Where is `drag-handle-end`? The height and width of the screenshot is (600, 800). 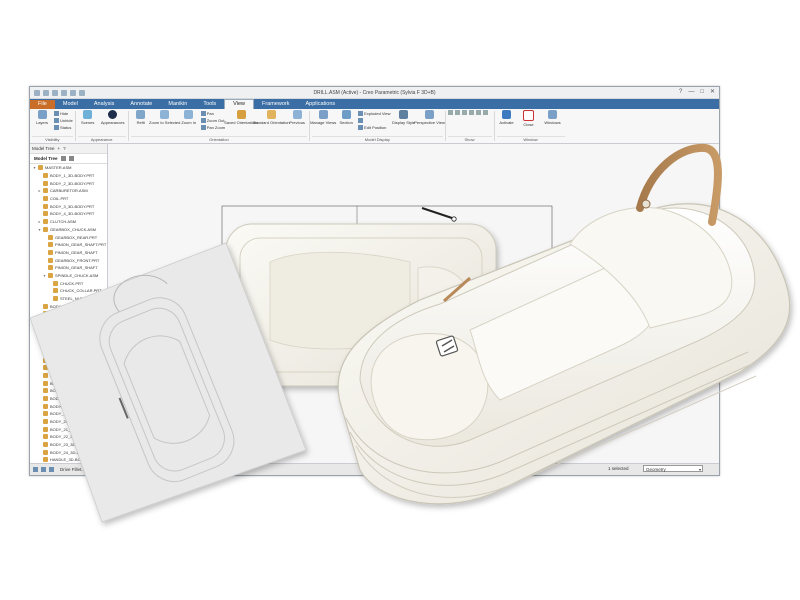
drag-handle-end is located at coordinates (454, 219).